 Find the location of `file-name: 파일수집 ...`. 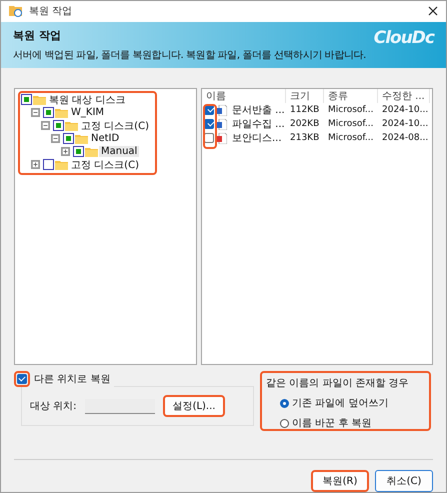

file-name: 파일수집 ... is located at coordinates (256, 124).